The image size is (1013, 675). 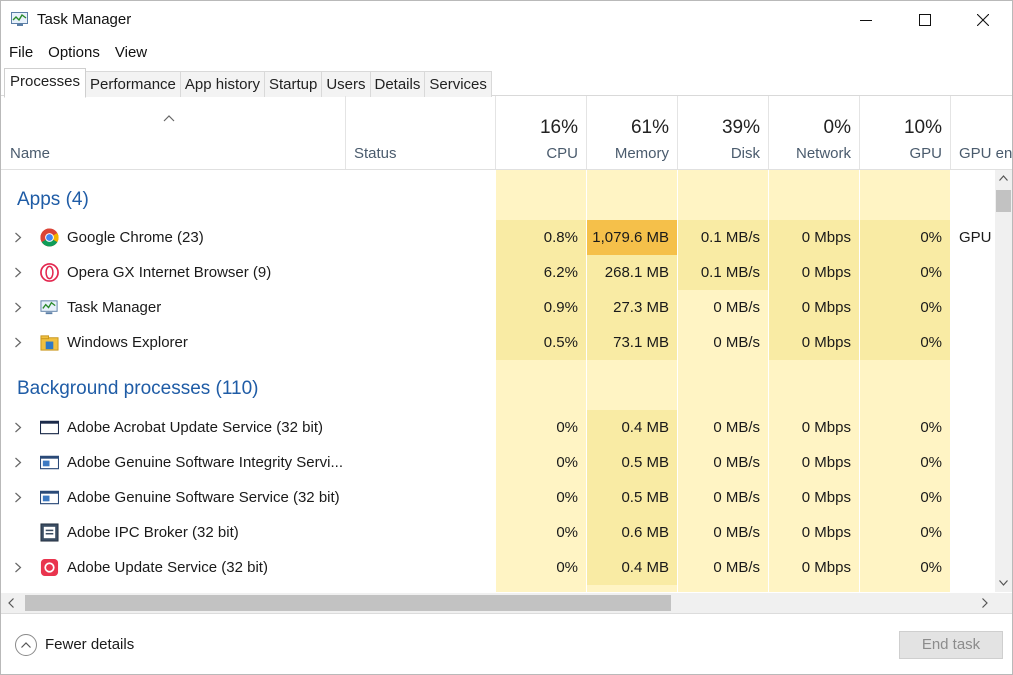 I want to click on tab-details: Details, so click(x=398, y=84).